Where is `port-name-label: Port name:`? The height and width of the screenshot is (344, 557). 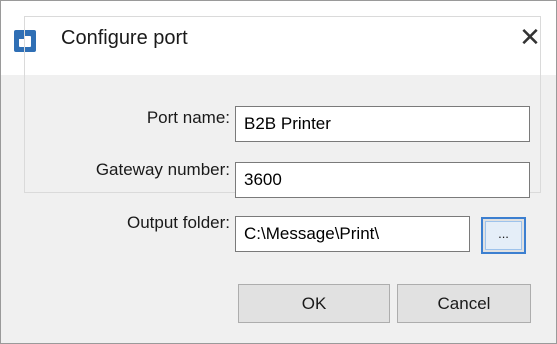 port-name-label: Port name: is located at coordinates (188, 117).